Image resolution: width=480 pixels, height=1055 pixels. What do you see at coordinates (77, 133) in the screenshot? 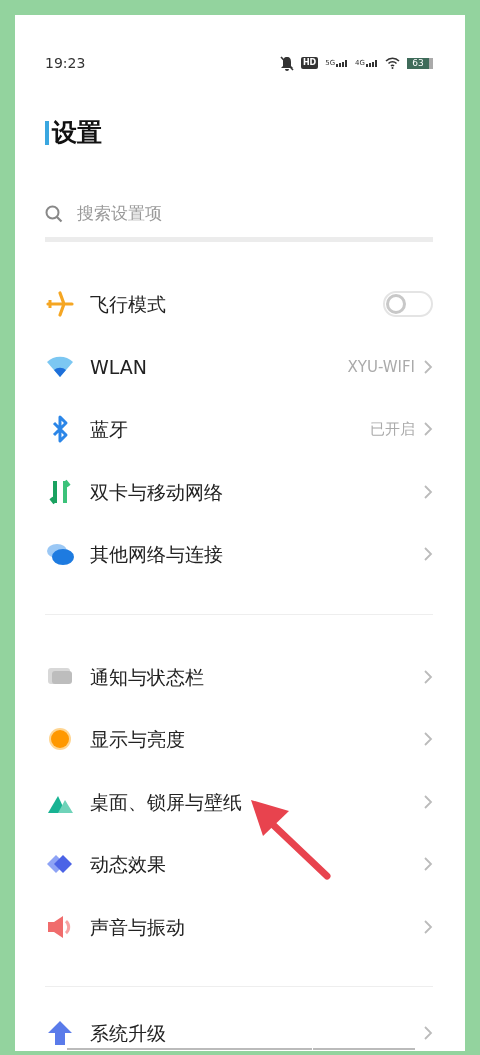
I see `page-title: 设置` at bounding box center [77, 133].